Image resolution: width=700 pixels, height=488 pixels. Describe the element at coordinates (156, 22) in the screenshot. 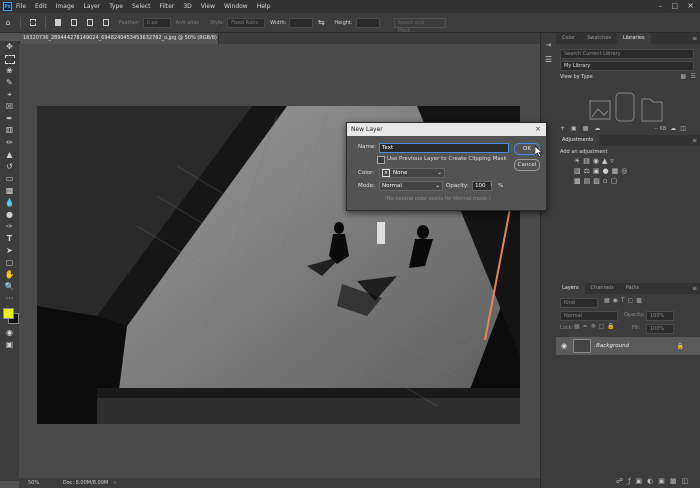

I see `feather-input: 0 px` at that location.